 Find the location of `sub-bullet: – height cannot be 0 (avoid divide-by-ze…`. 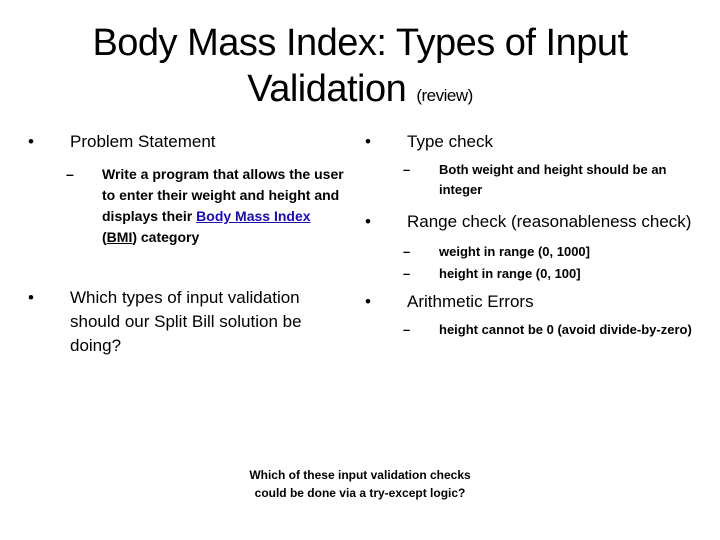

sub-bullet: – height cannot be 0 (avoid divide-by-ze… is located at coordinates (530, 330).